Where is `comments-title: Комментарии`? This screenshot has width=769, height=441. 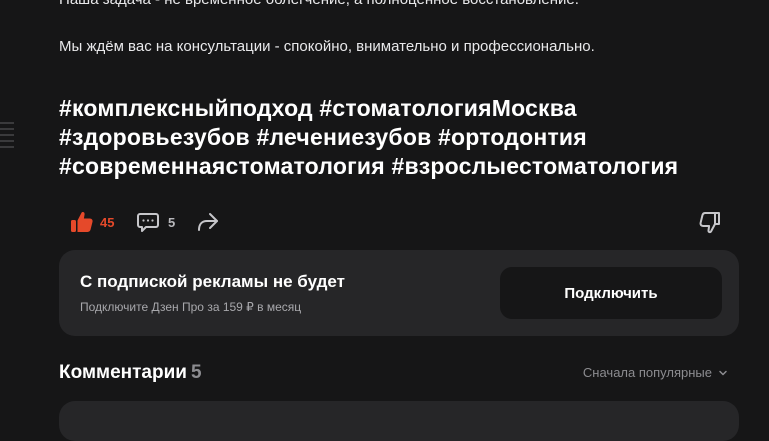 comments-title: Комментарии is located at coordinates (123, 372).